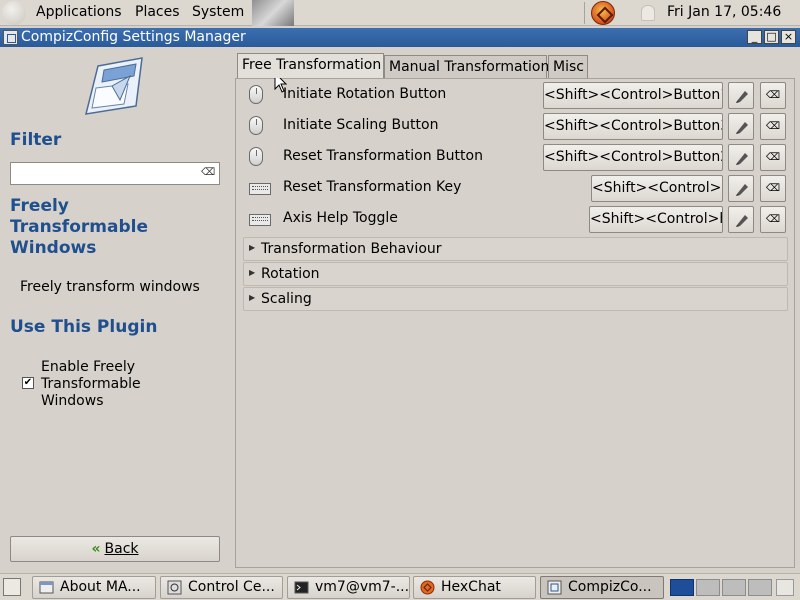  I want to click on hexchat-tray-icon, so click(603, 13).